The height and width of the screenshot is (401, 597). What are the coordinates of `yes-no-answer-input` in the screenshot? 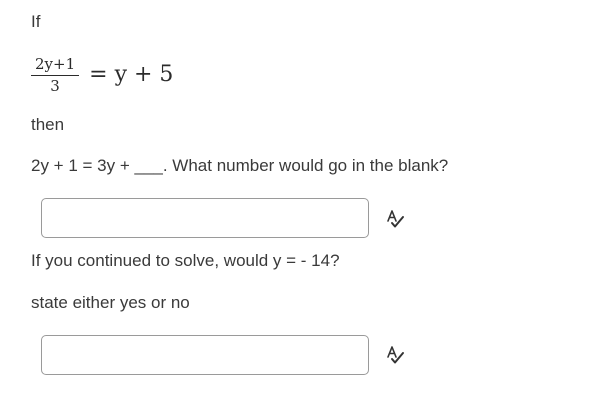 It's located at (205, 355).